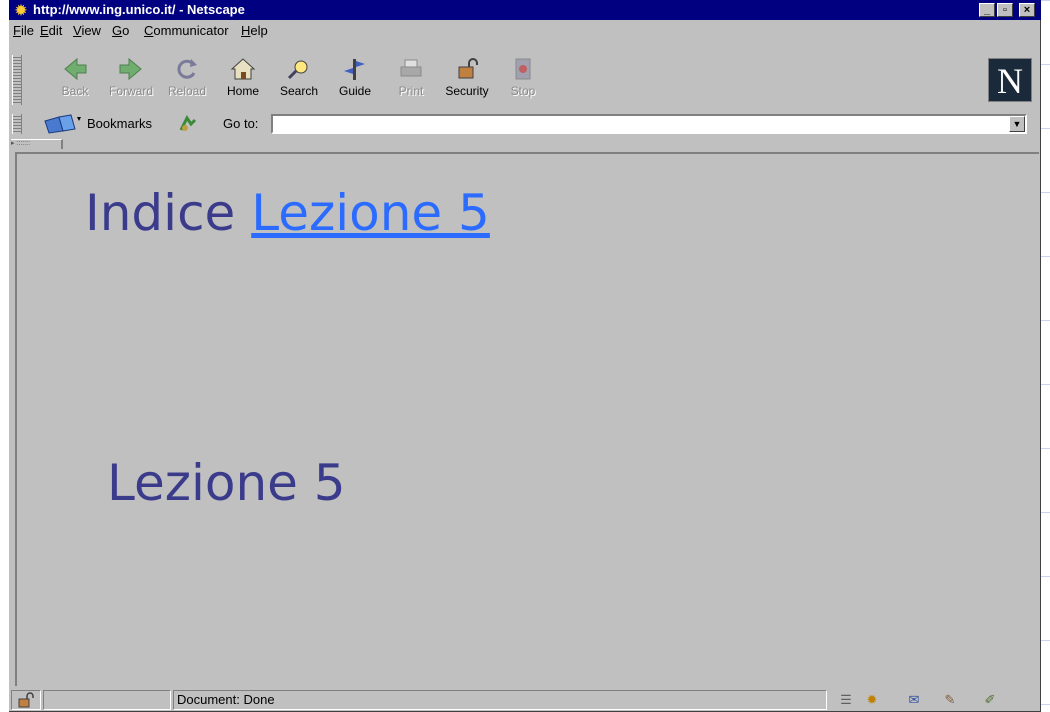  Describe the element at coordinates (242, 91) in the screenshot. I see `home-label: Home` at that location.